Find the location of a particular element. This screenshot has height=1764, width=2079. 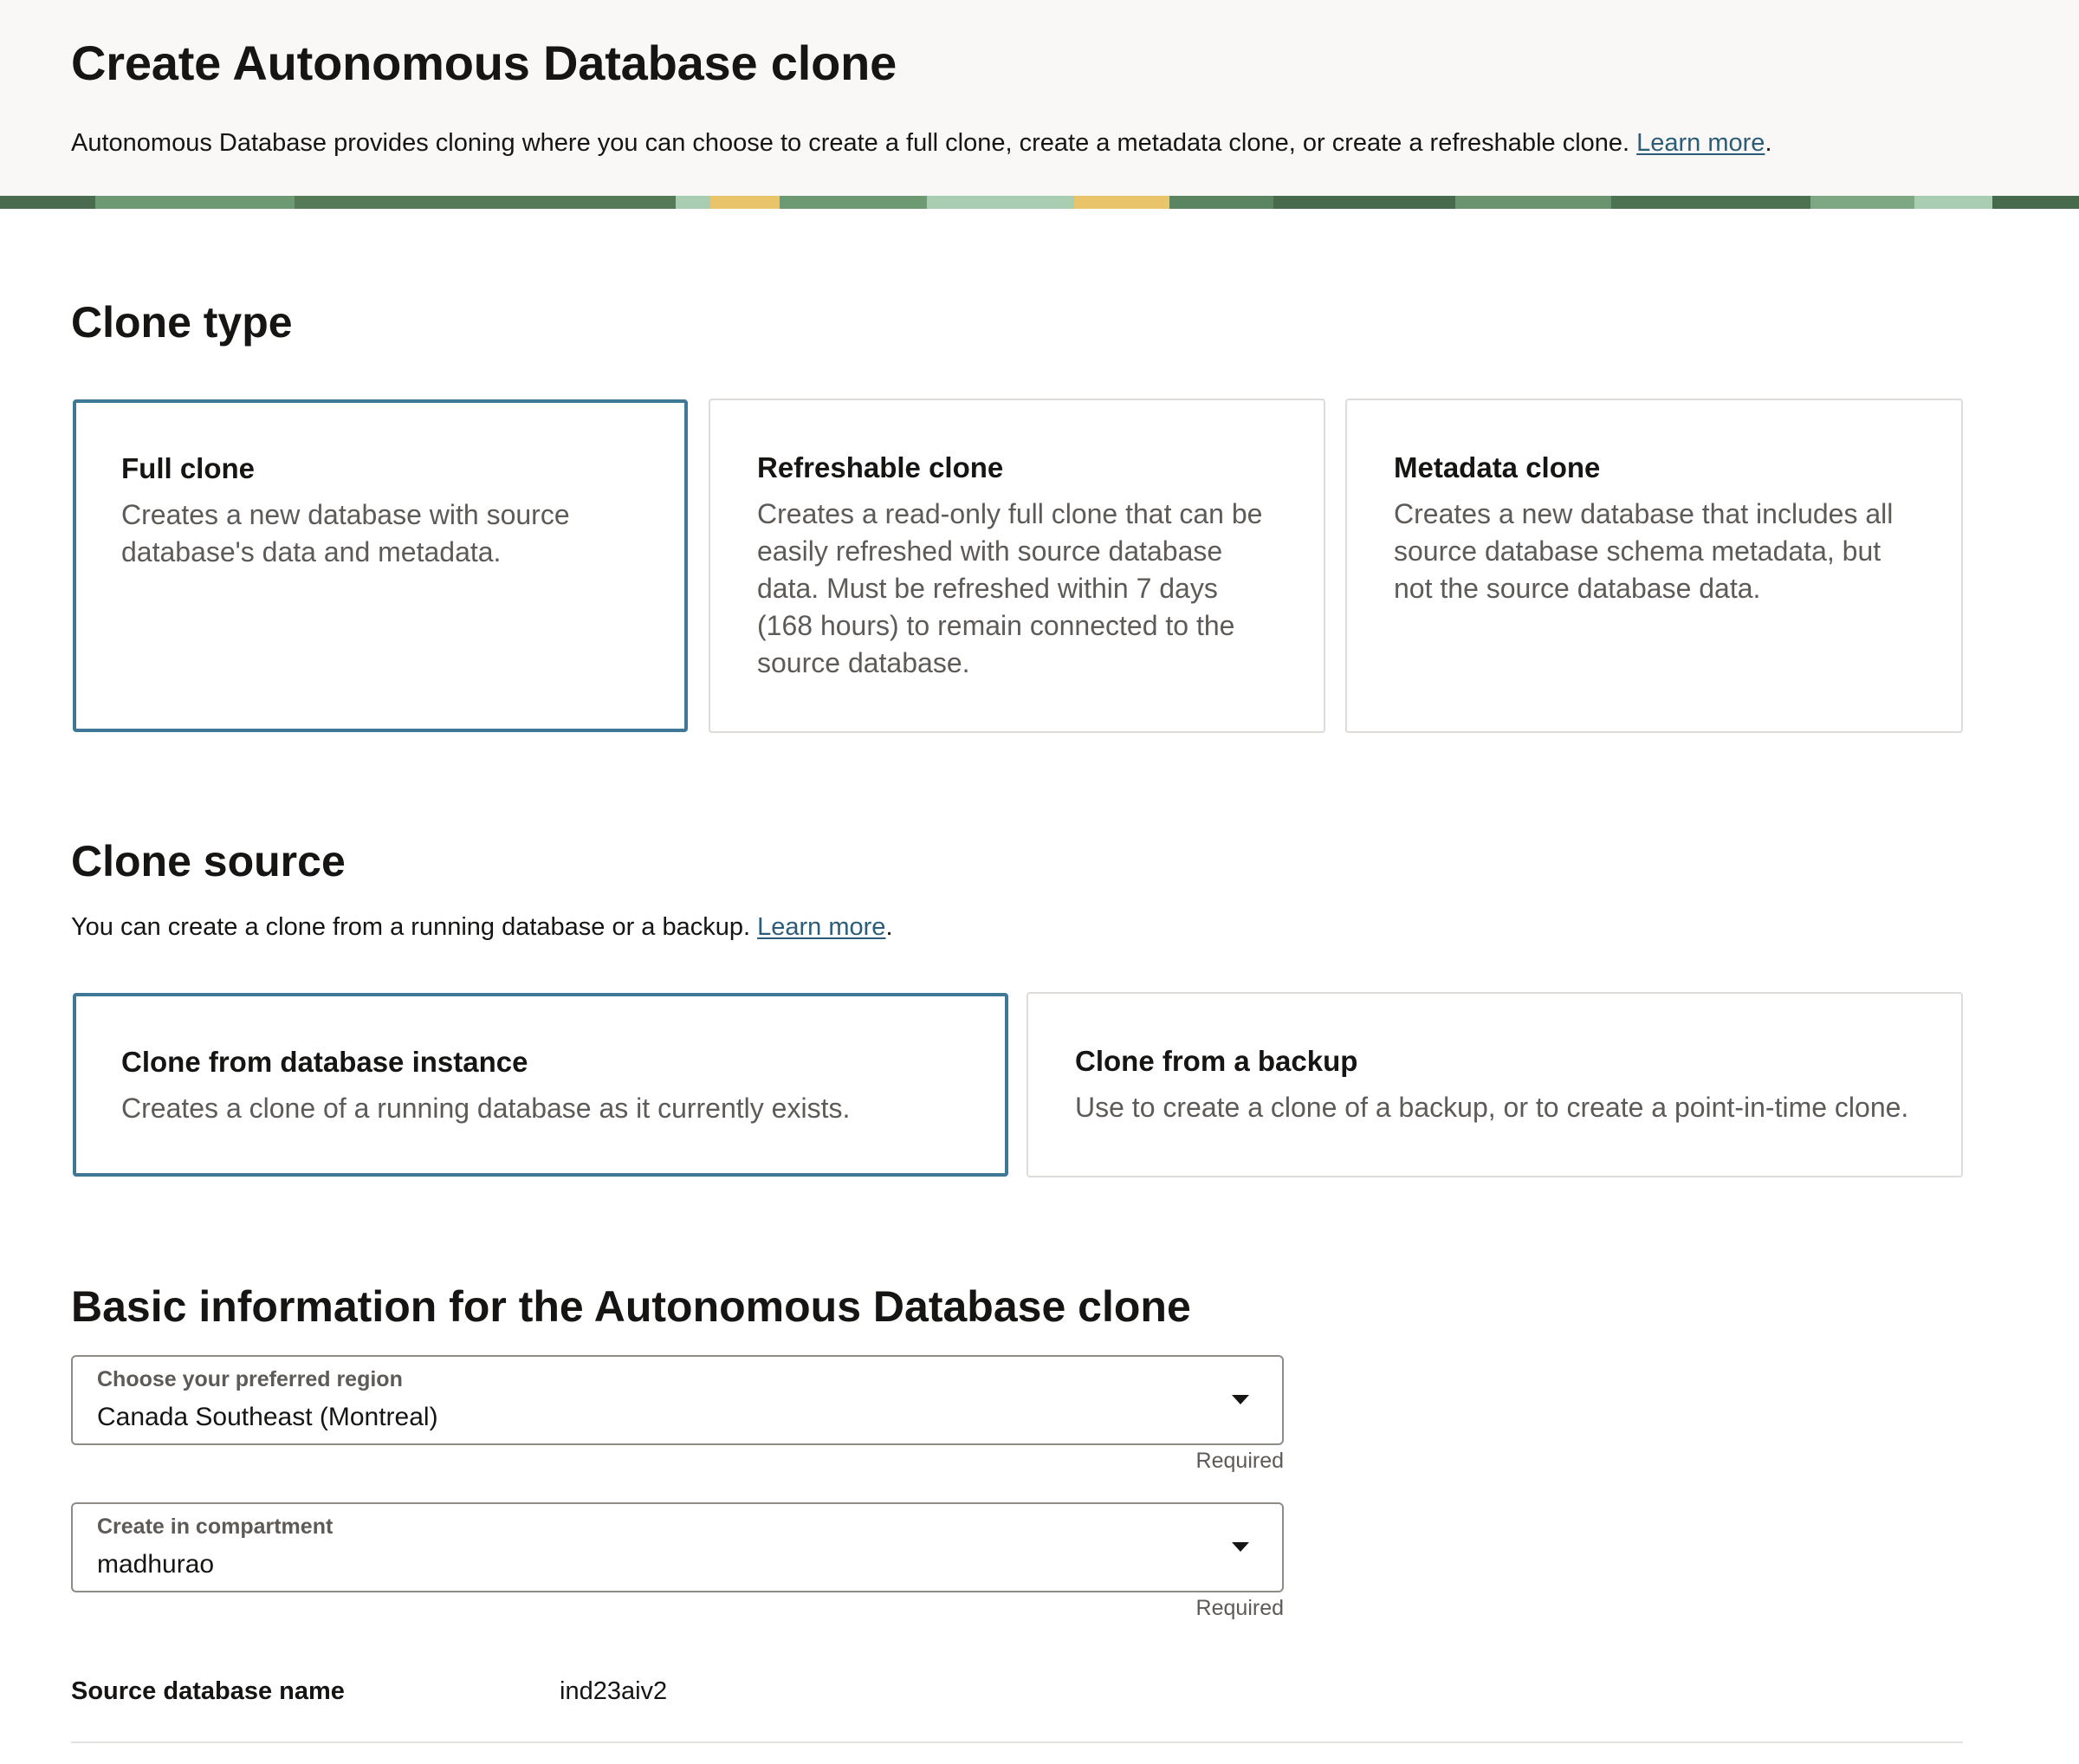

header-banner is located at coordinates (1039, 202).